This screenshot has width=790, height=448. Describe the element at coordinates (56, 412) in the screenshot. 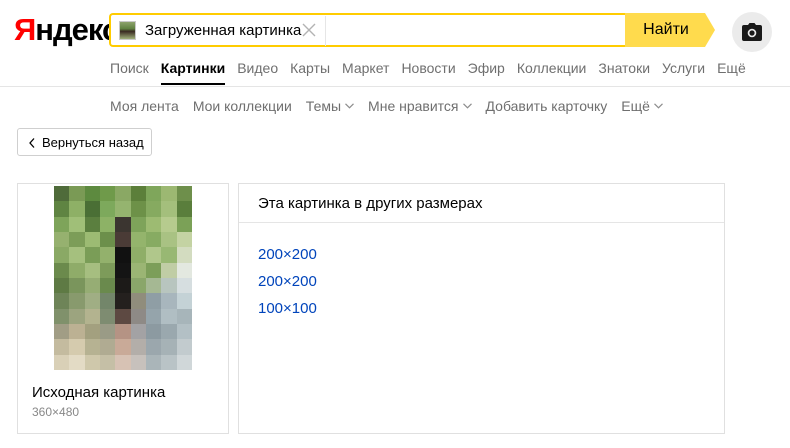

I see `original-image-size: 360×480` at that location.